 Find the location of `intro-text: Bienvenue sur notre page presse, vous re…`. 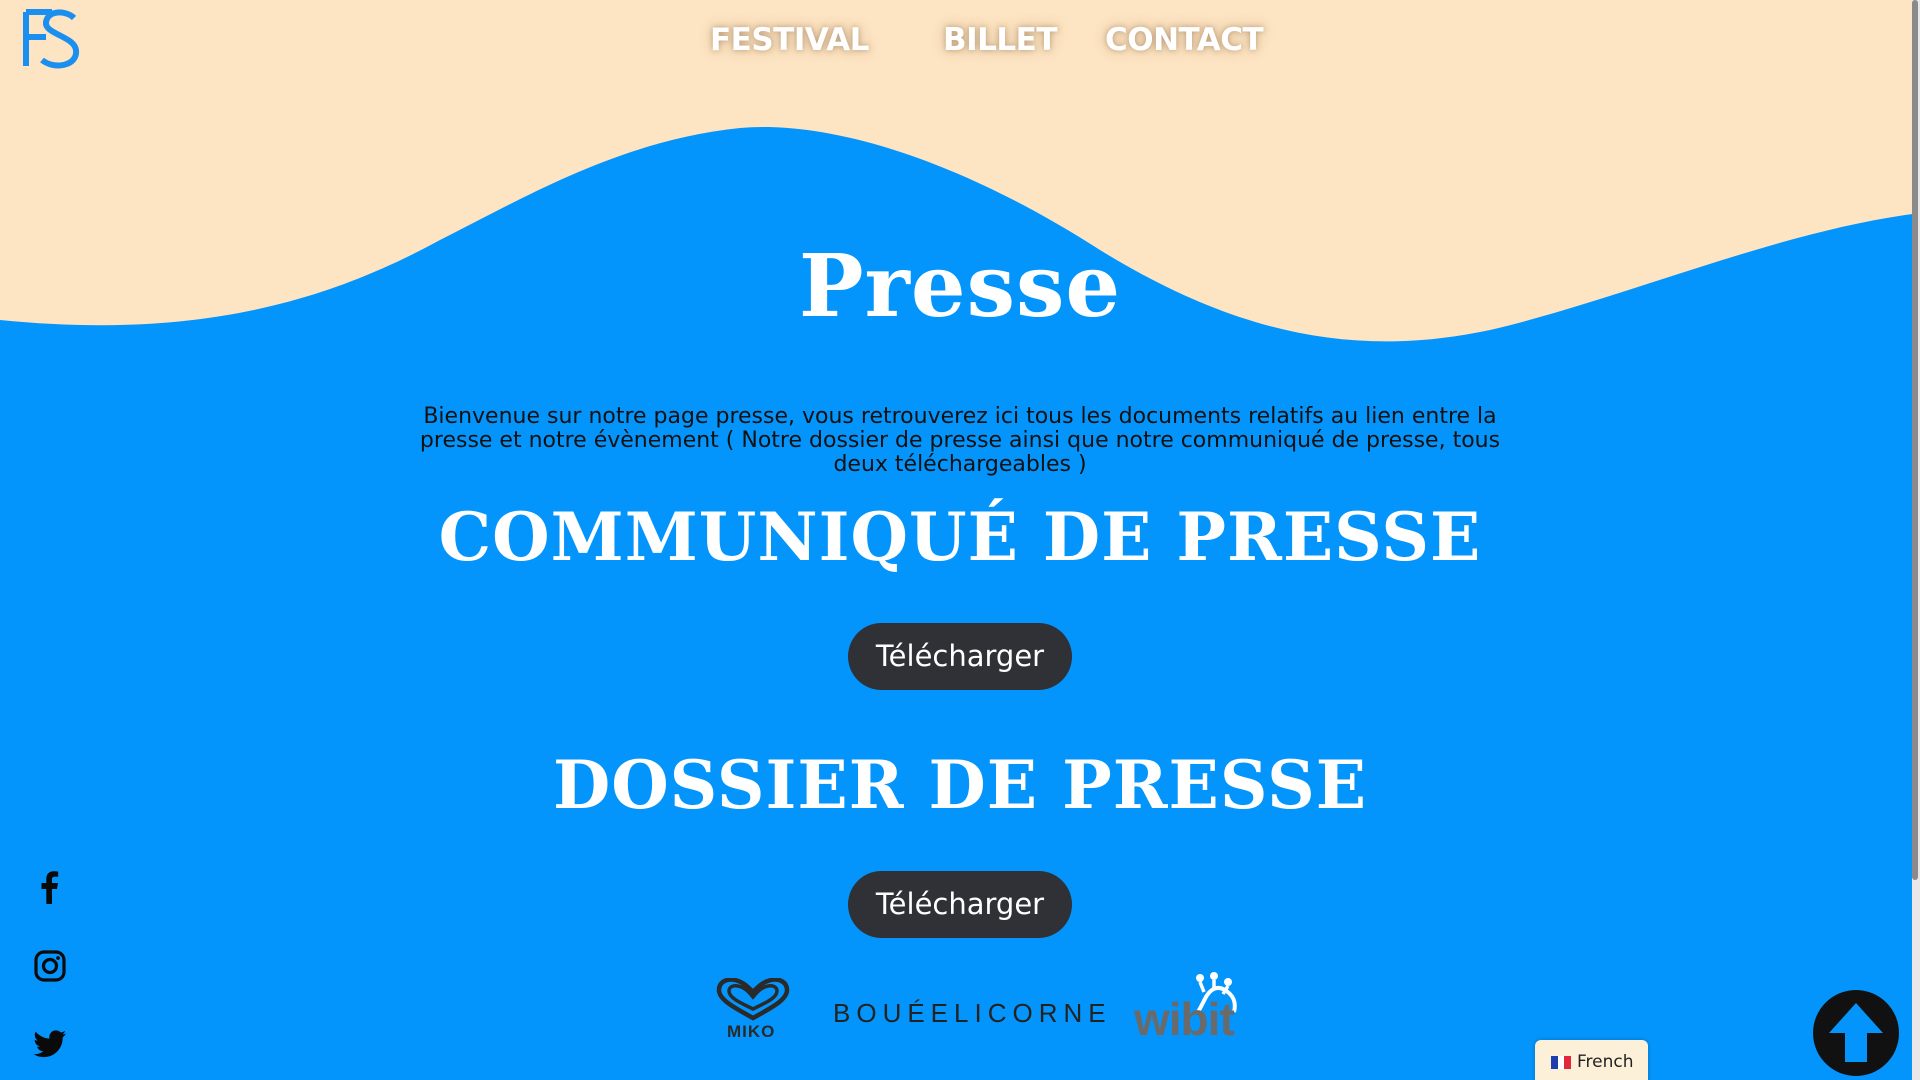

intro-text: Bienvenue sur notre page presse, vous re… is located at coordinates (960, 440).